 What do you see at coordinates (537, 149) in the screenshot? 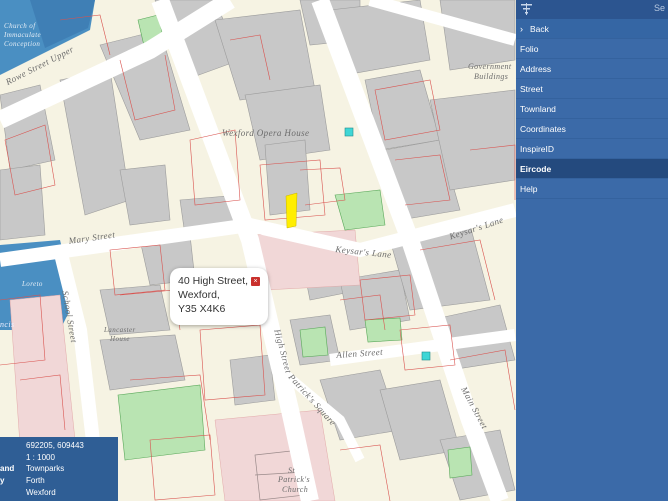
I see `menu-item-label: InspireID` at bounding box center [537, 149].